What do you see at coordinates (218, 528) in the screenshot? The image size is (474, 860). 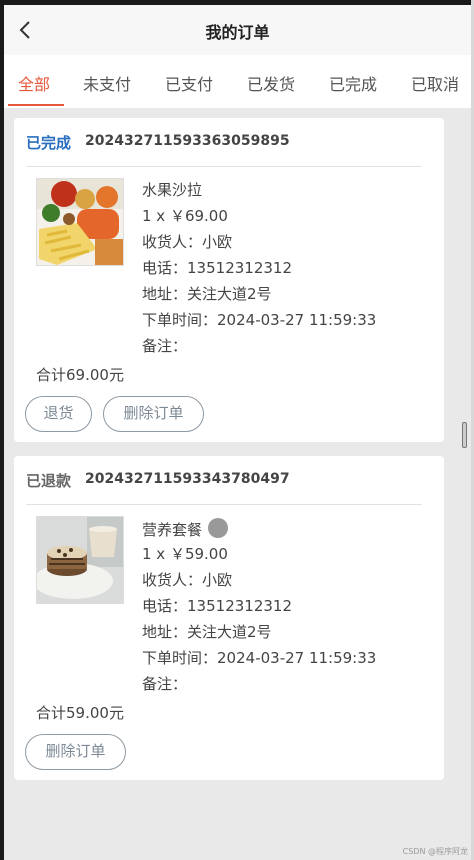 I see `circle-icon` at bounding box center [218, 528].